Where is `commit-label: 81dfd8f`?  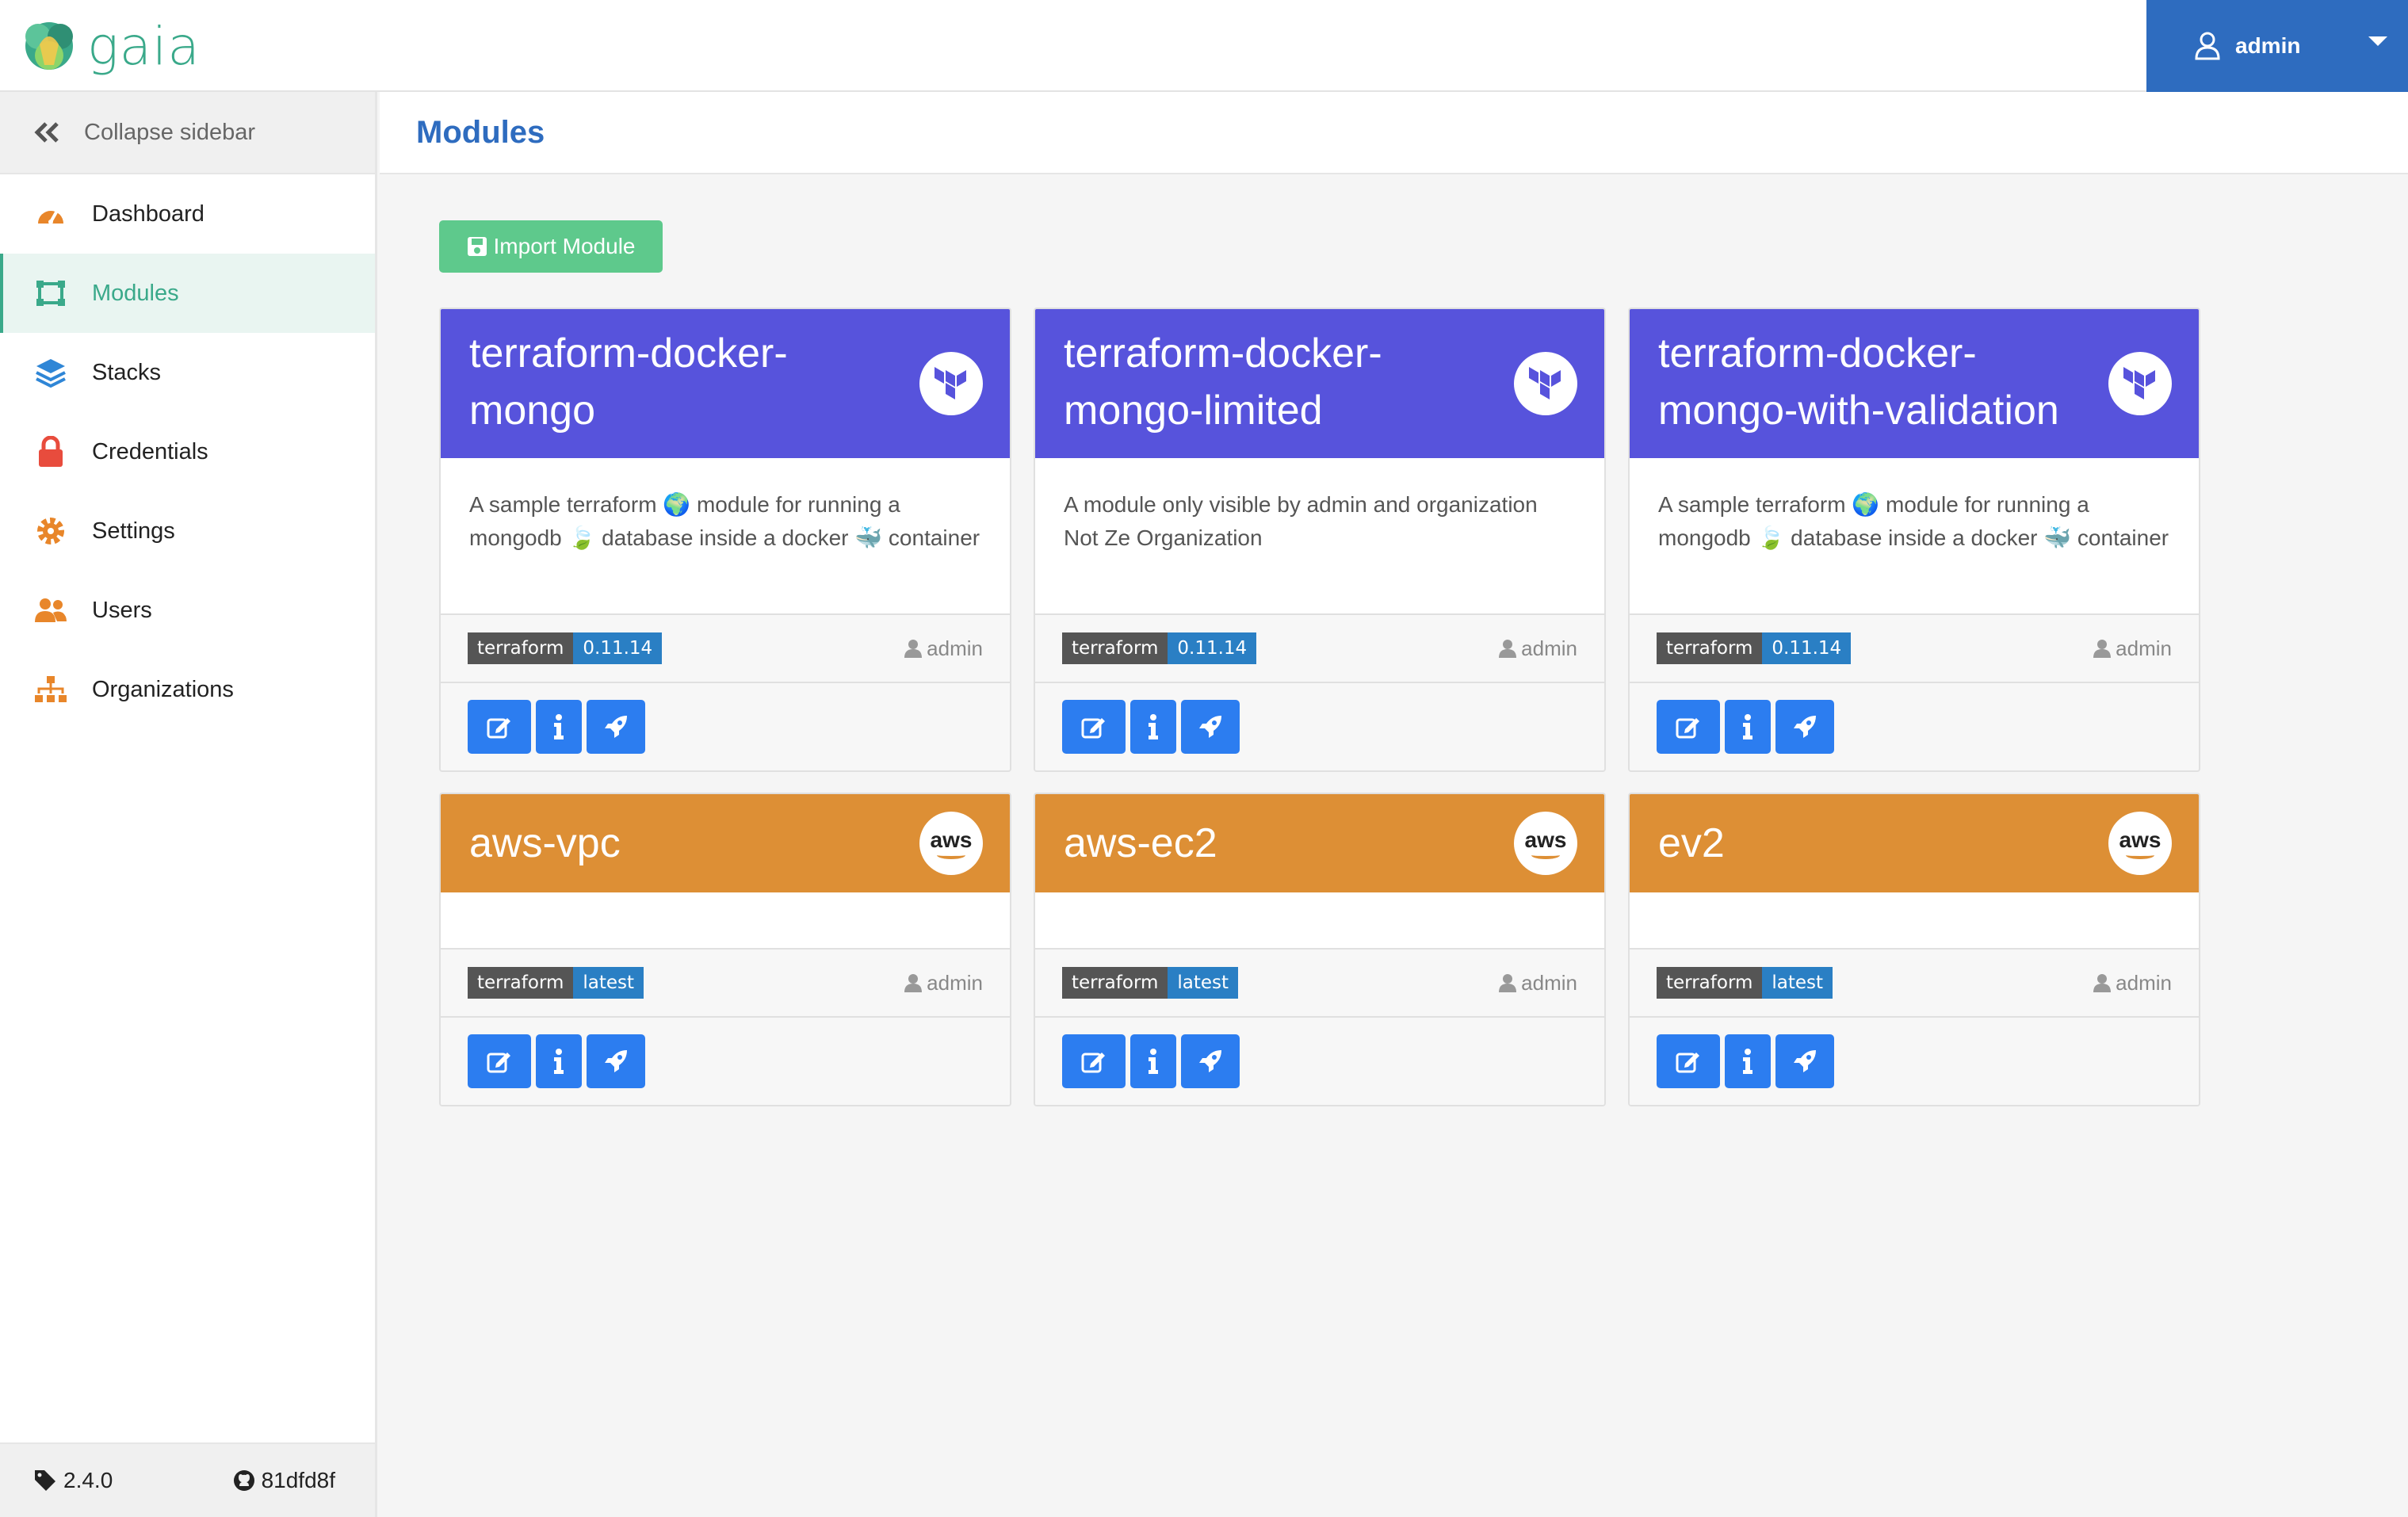
commit-label: 81dfd8f is located at coordinates (298, 1480).